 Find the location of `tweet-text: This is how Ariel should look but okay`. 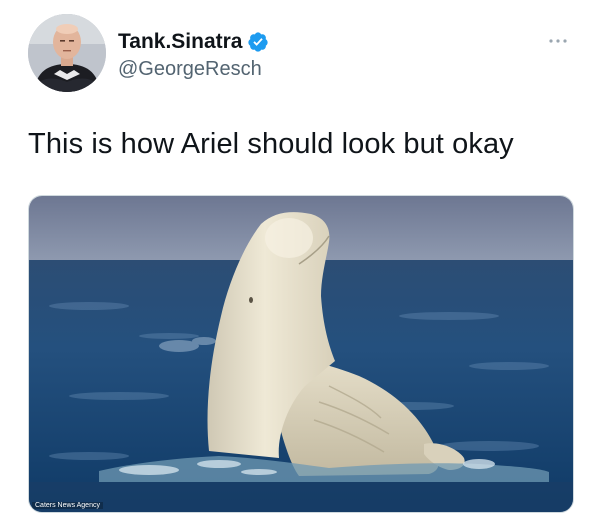

tweet-text: This is how Ariel should look but okay is located at coordinates (271, 144).